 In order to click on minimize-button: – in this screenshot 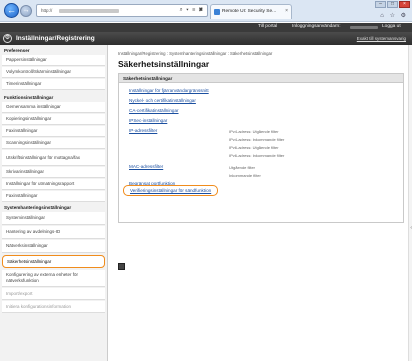, I will do `click(380, 4)`.